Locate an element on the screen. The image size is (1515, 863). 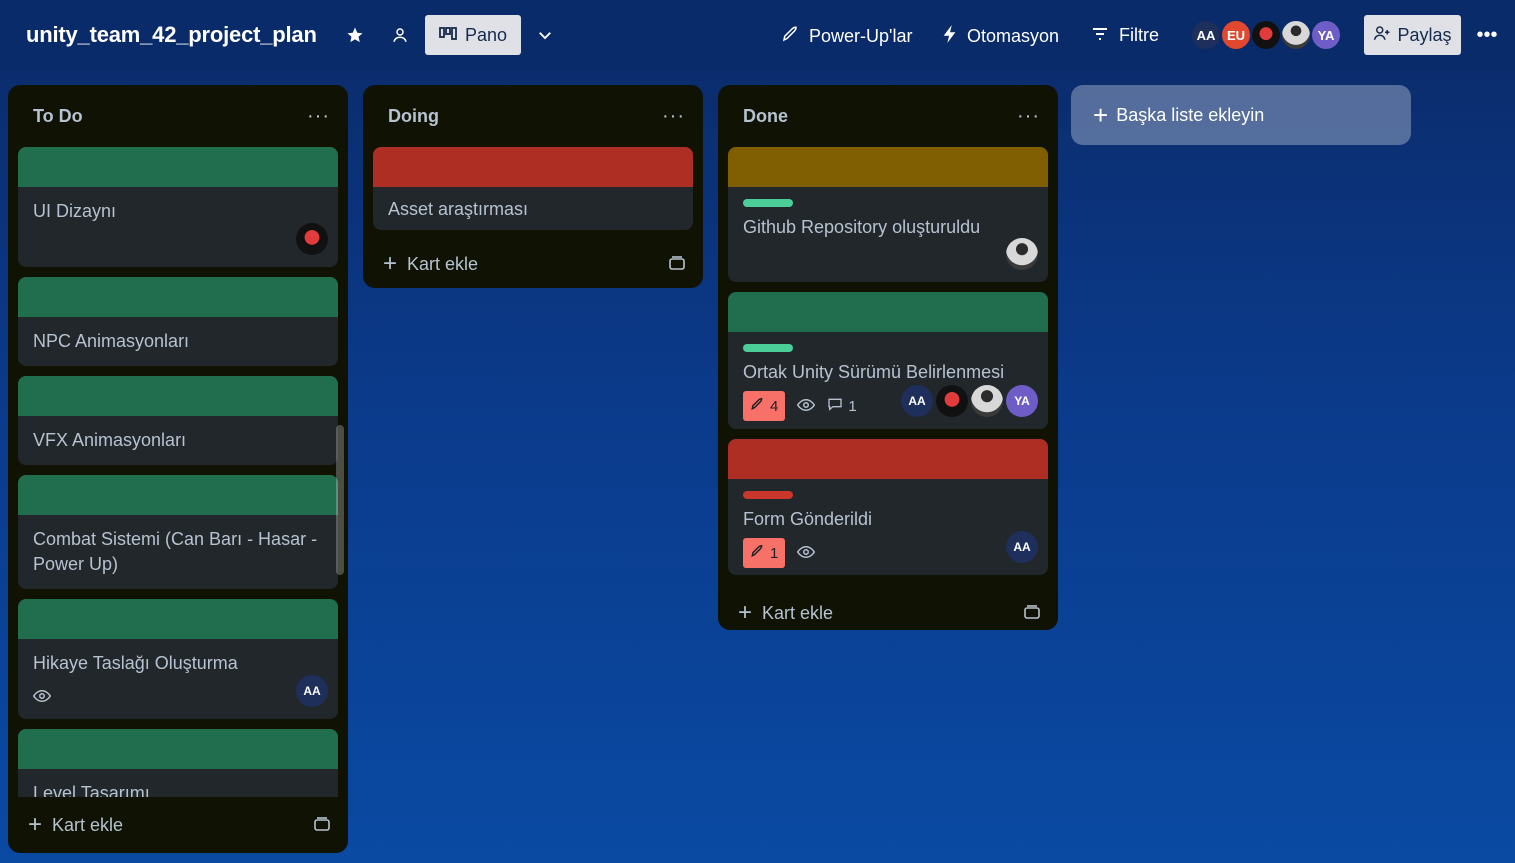
filter-label: Filtre is located at coordinates (1139, 35).